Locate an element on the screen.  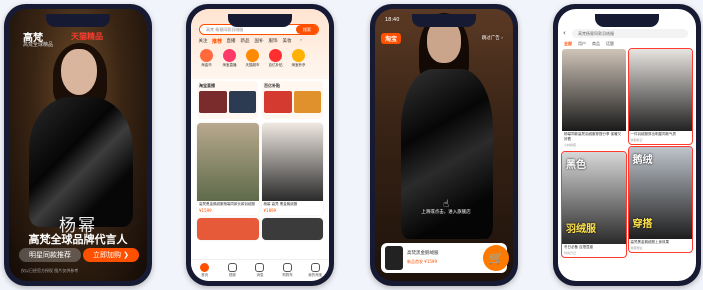
coin-icon is located at coordinates (206, 55).